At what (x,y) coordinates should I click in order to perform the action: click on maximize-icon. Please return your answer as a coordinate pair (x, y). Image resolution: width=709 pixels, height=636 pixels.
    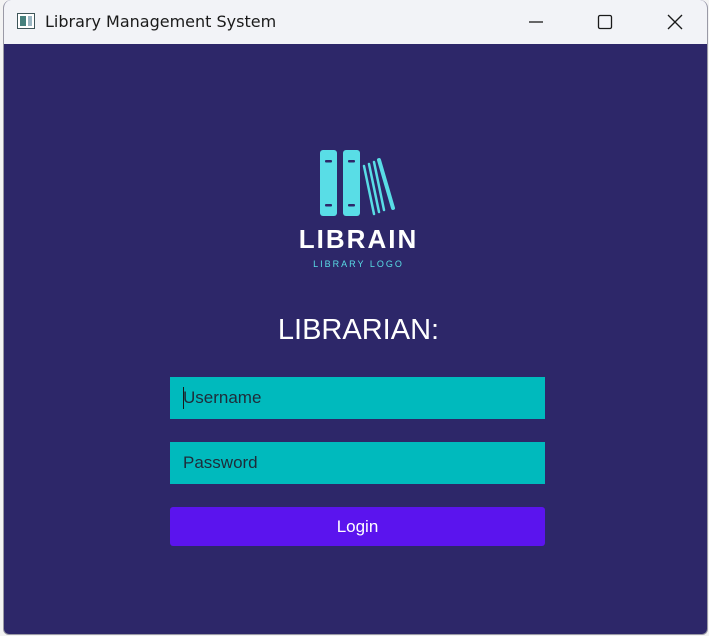
    Looking at the image, I should click on (605, 22).